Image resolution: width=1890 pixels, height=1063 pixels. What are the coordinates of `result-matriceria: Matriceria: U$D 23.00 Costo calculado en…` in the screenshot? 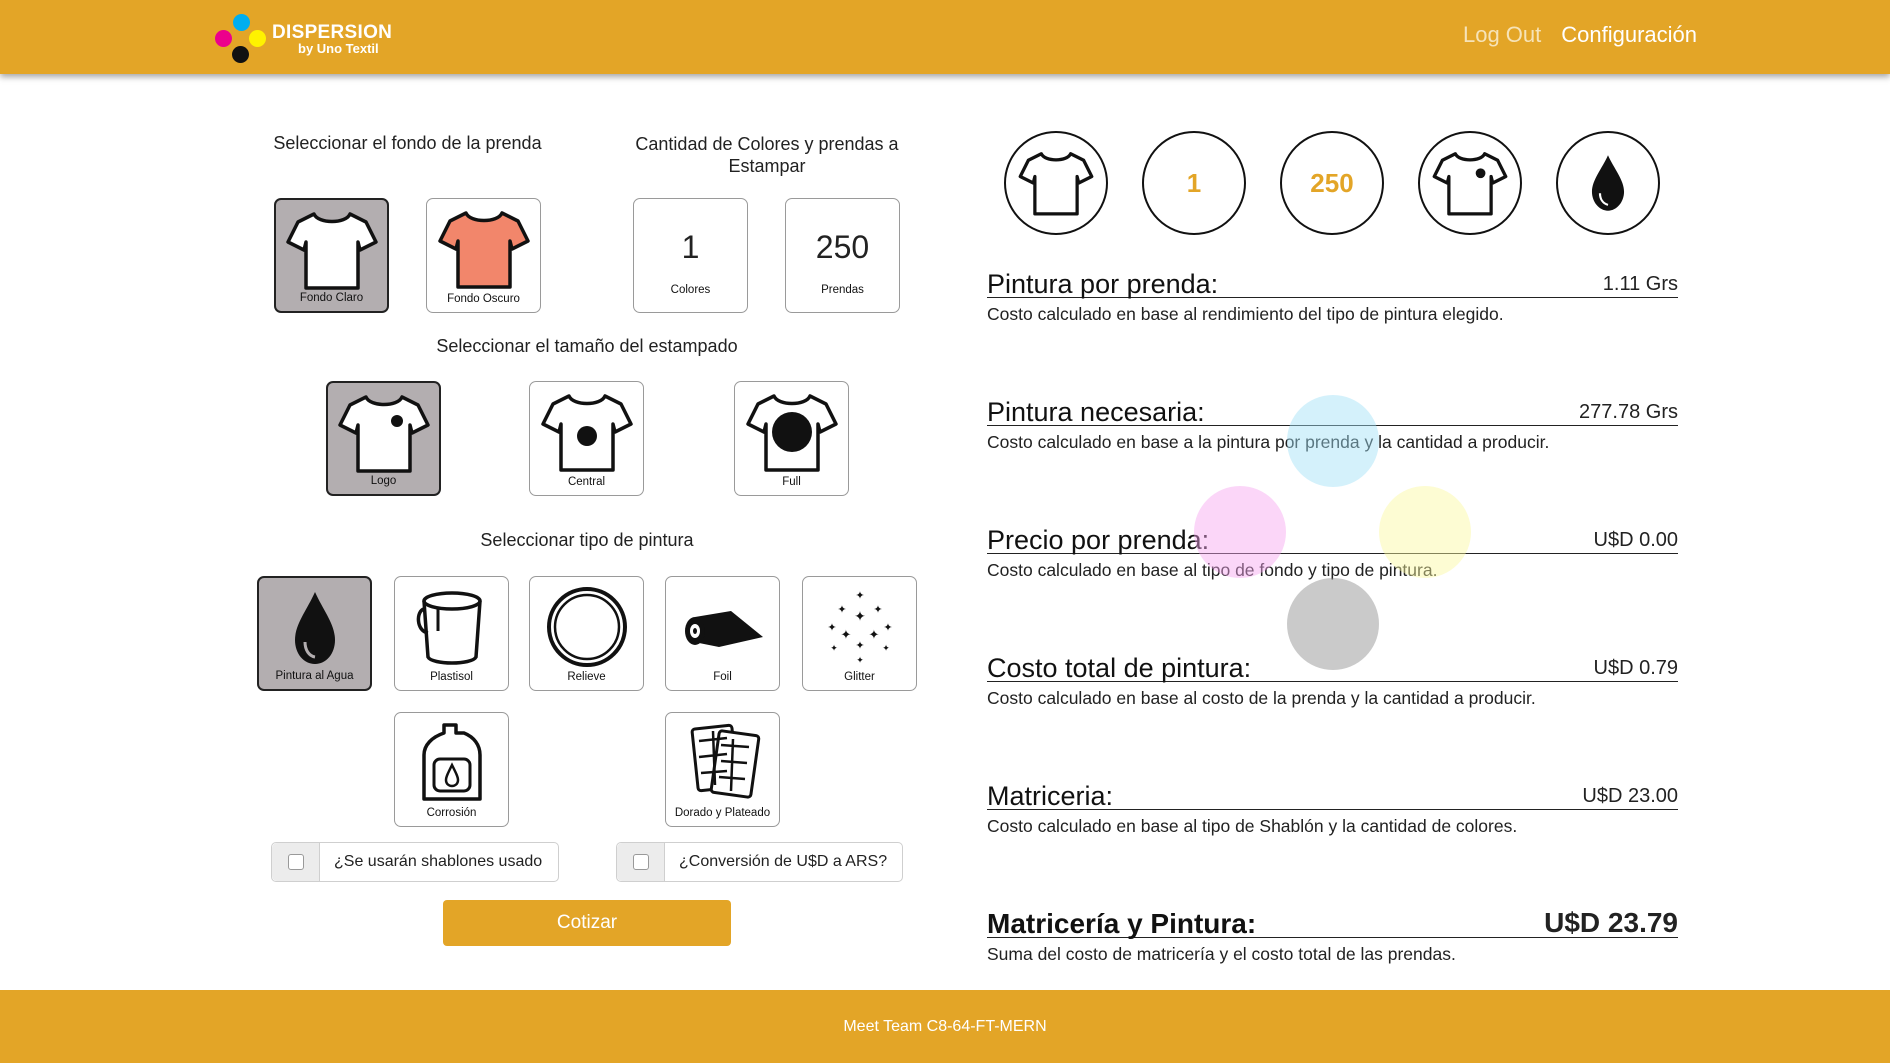 It's located at (1332, 806).